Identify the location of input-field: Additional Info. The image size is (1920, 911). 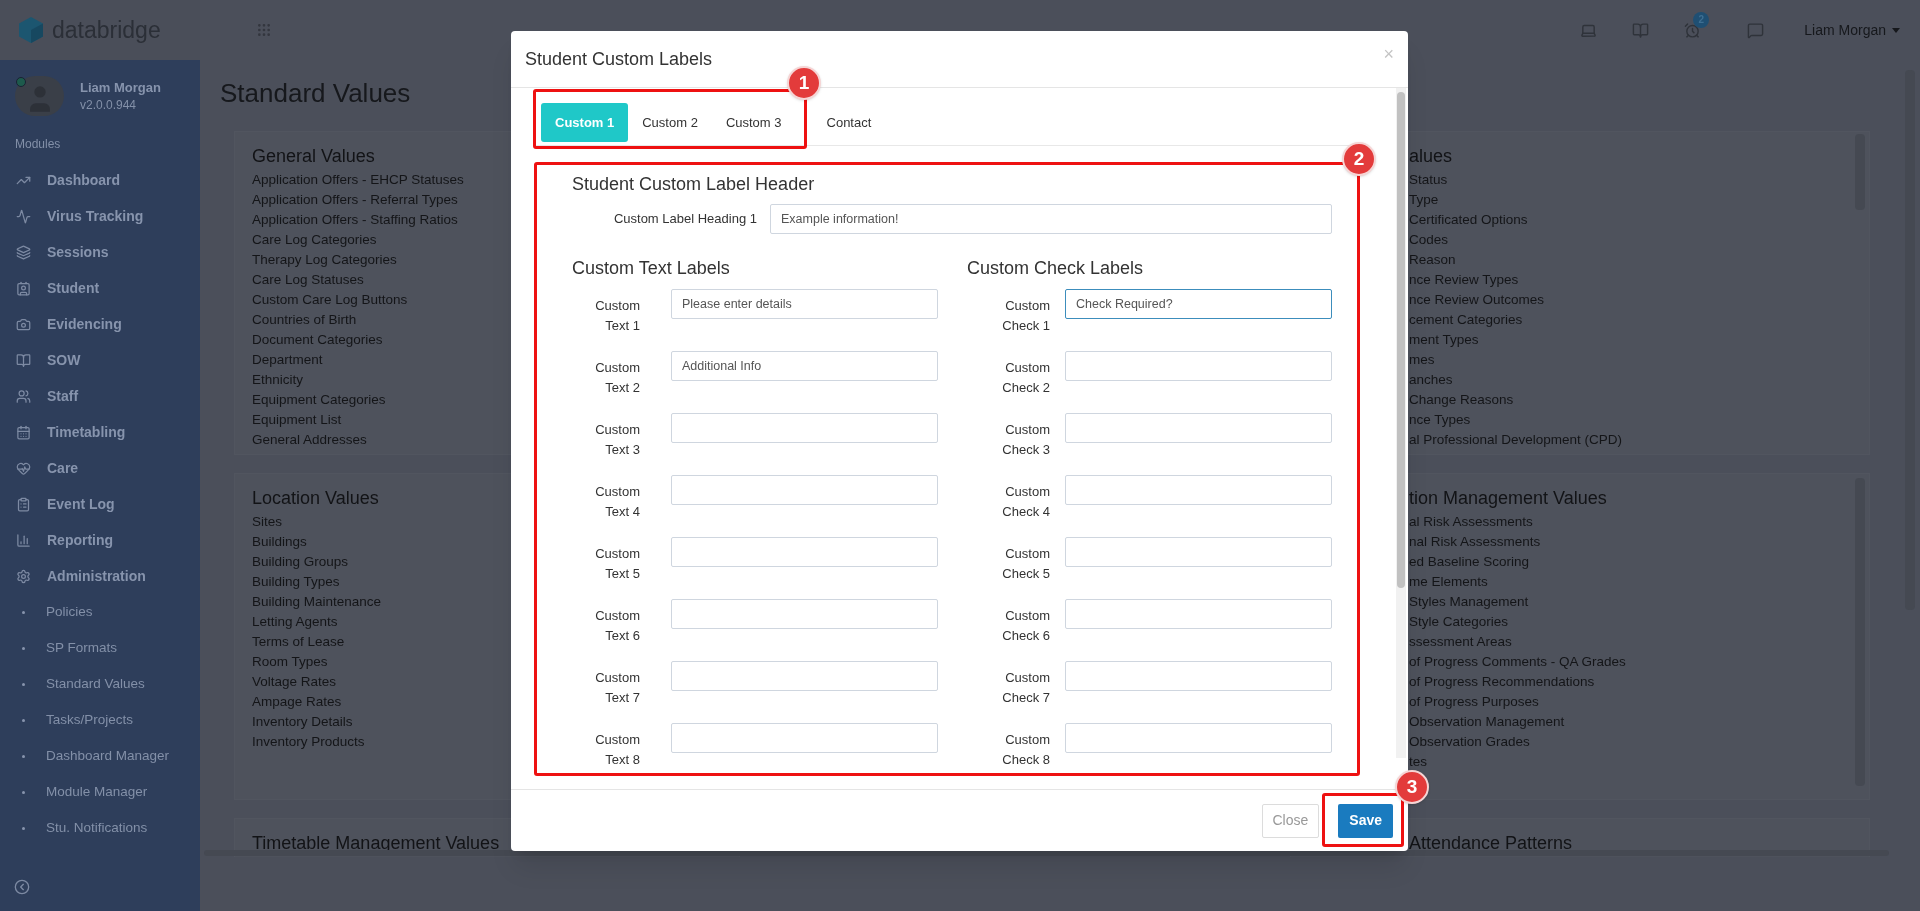
(804, 366).